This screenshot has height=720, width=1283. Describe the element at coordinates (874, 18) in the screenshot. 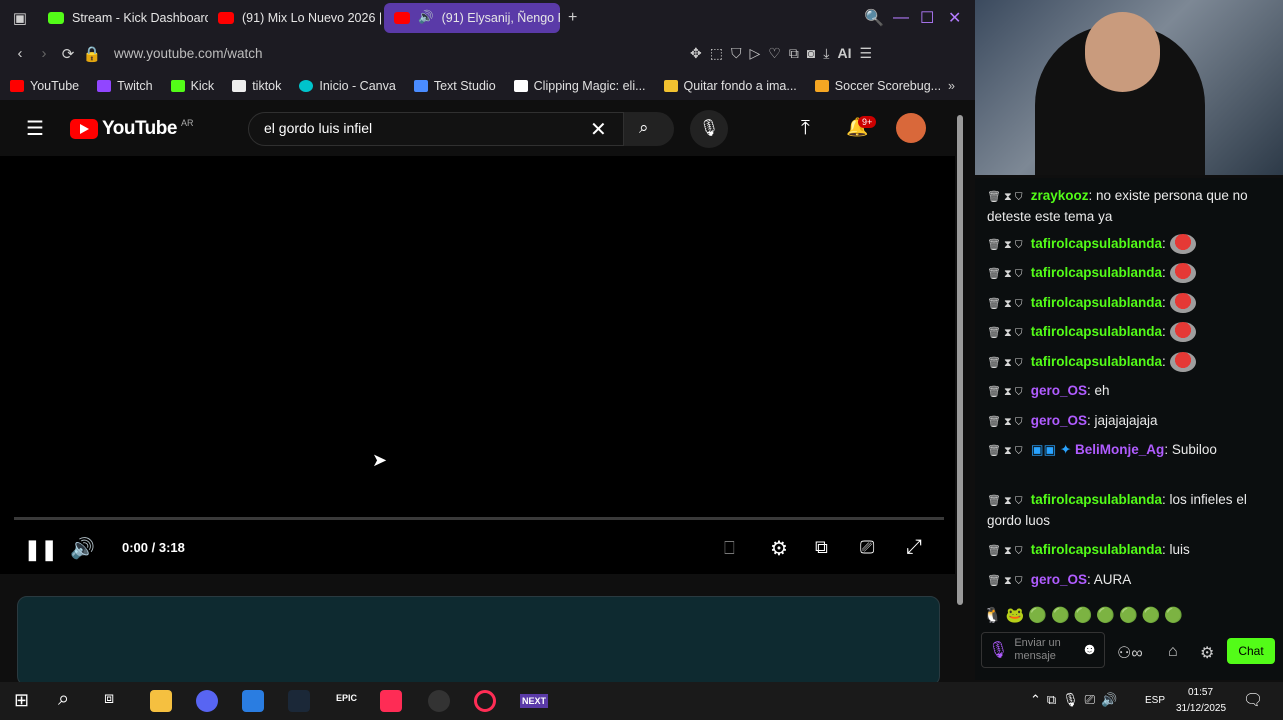

I see `search-tabs-icon: 🔍` at that location.